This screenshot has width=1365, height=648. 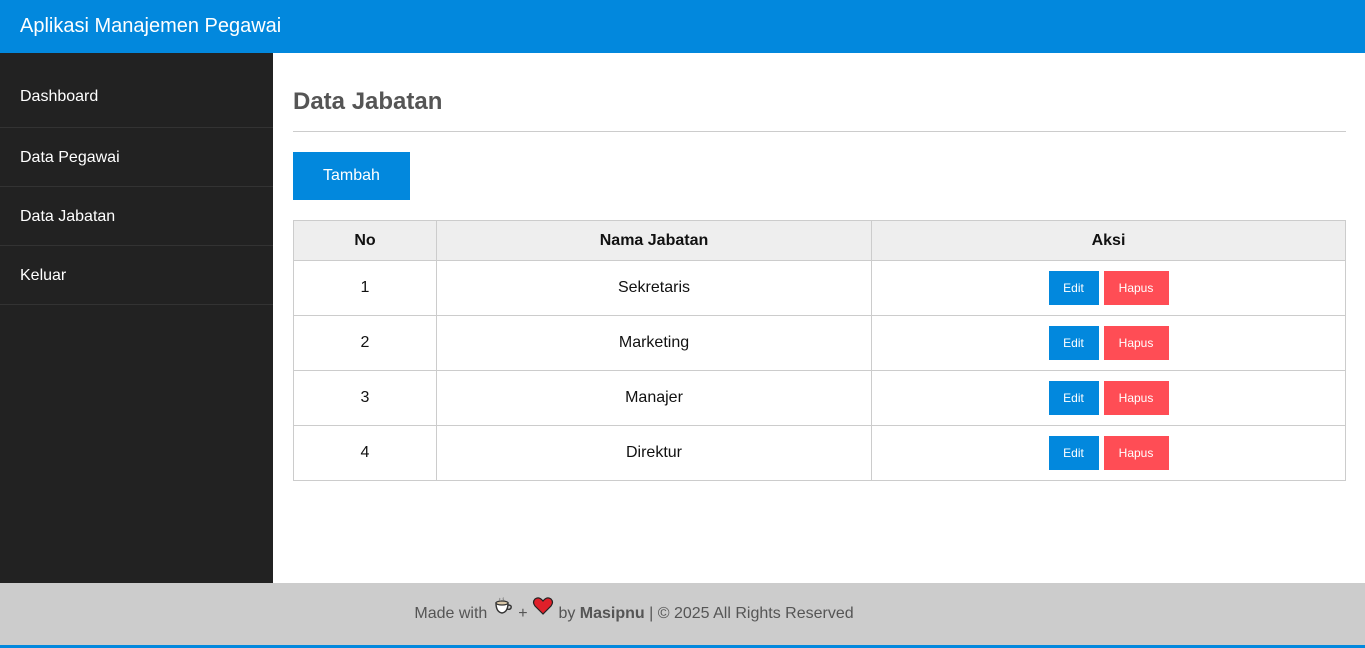 What do you see at coordinates (654, 398) in the screenshot?
I see `row-nama-jabatan: Manajer` at bounding box center [654, 398].